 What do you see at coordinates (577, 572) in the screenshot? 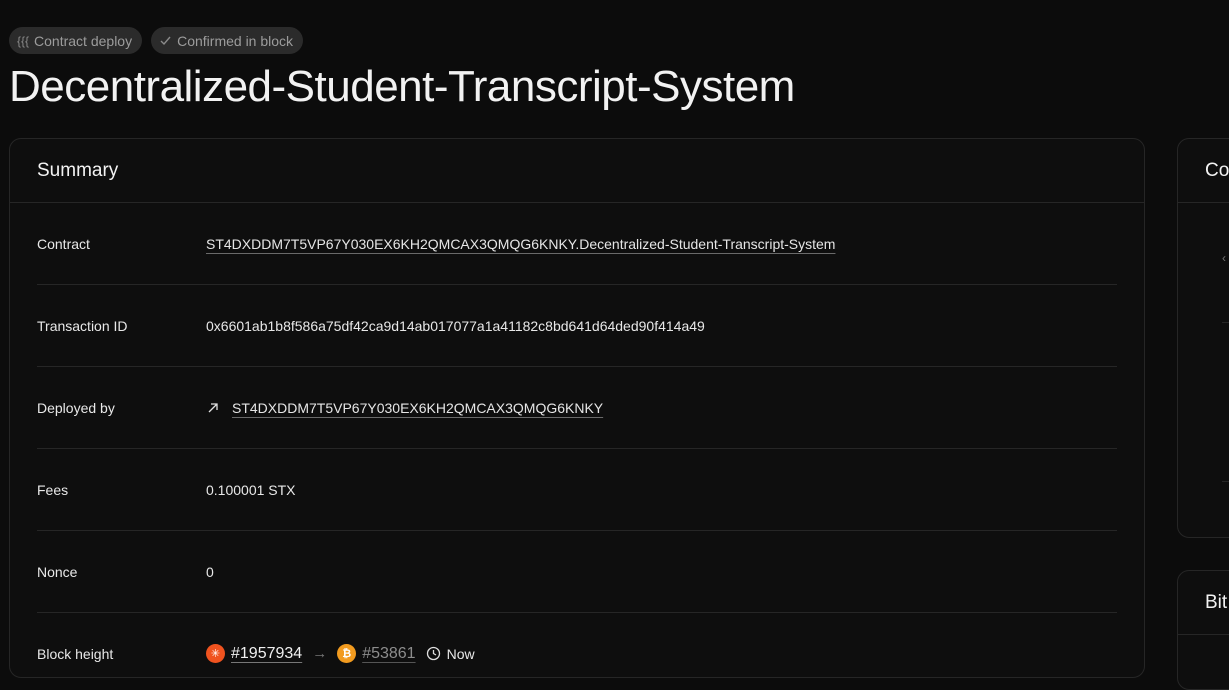
I see `nonce-row: Nonce 0` at bounding box center [577, 572].